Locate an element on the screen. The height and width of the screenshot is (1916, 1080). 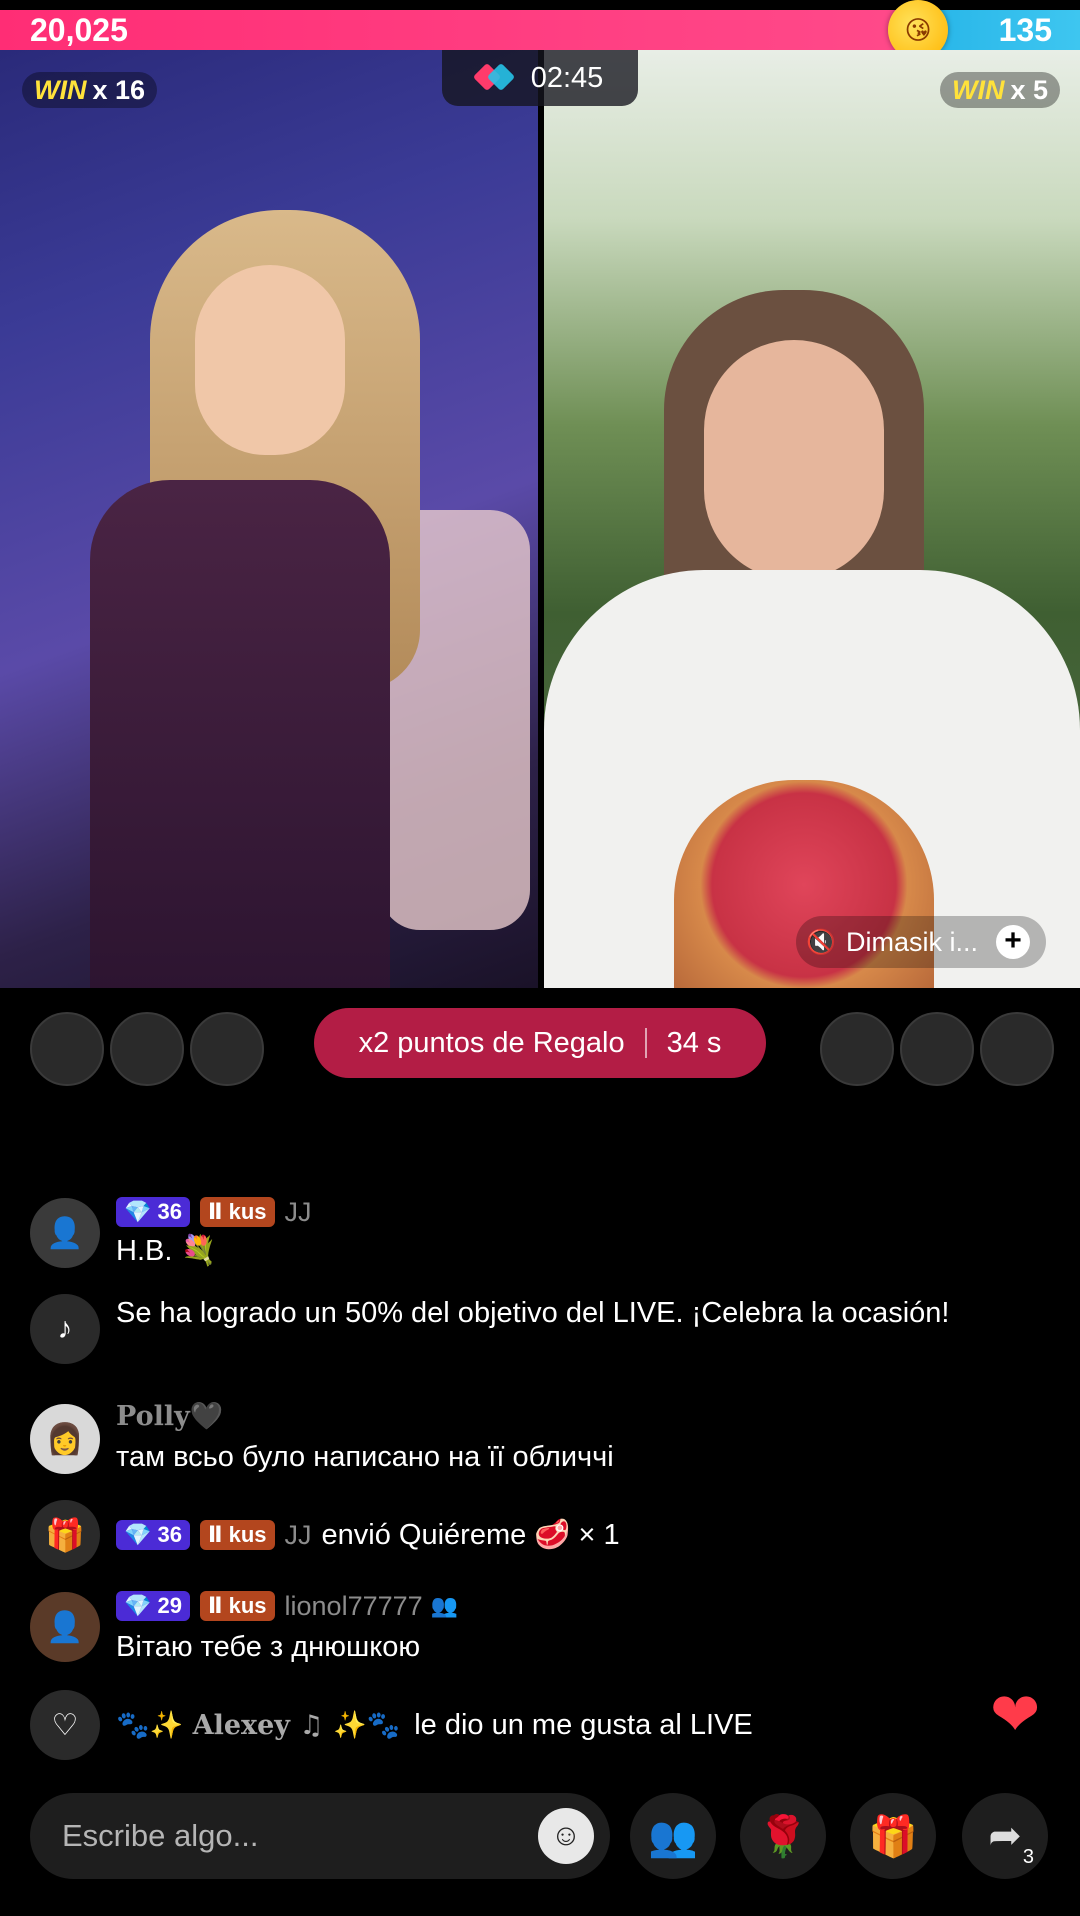
host-face-shape is located at coordinates (270, 360).